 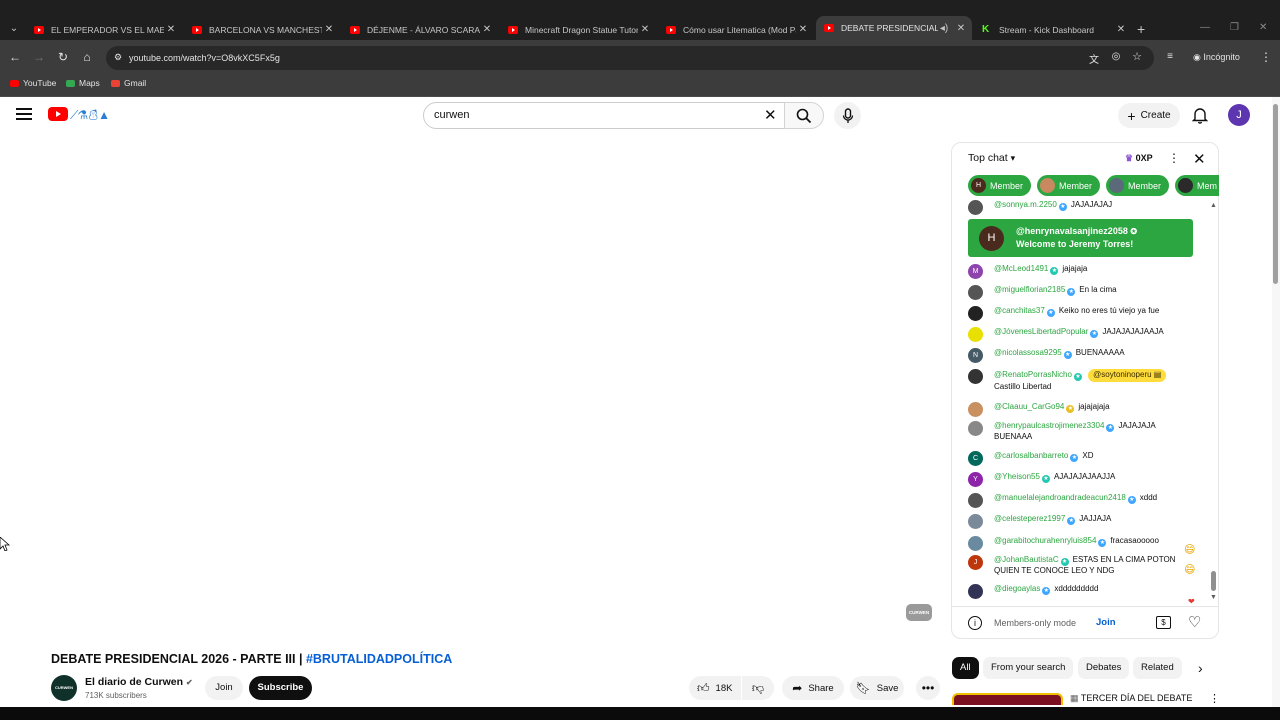 What do you see at coordinates (1163, 622) in the screenshot?
I see `super-chat-icon: $` at bounding box center [1163, 622].